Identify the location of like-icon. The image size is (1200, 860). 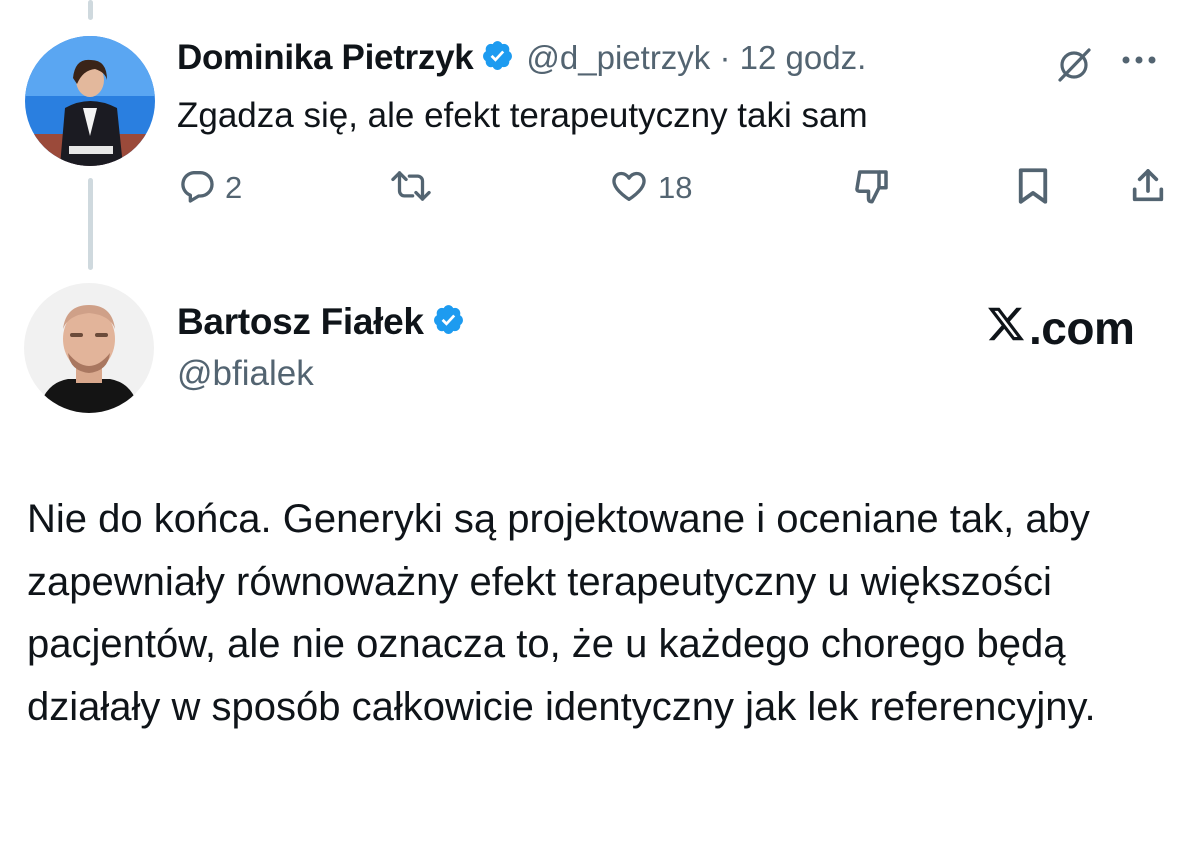
(629, 188).